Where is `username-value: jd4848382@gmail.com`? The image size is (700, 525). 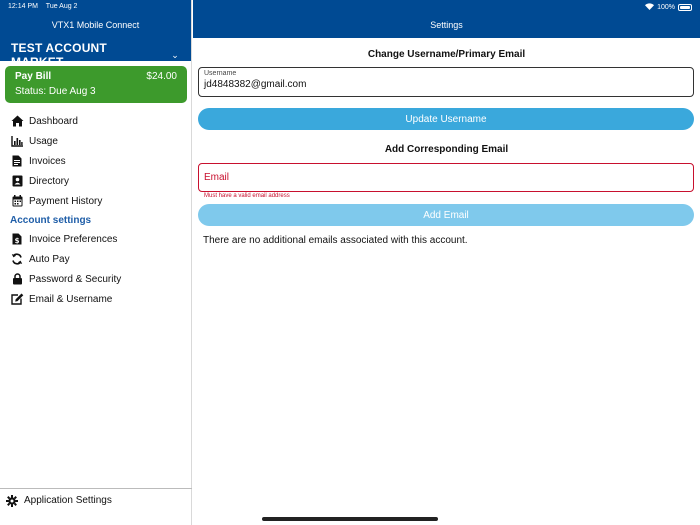 username-value: jd4848382@gmail.com is located at coordinates (255, 84).